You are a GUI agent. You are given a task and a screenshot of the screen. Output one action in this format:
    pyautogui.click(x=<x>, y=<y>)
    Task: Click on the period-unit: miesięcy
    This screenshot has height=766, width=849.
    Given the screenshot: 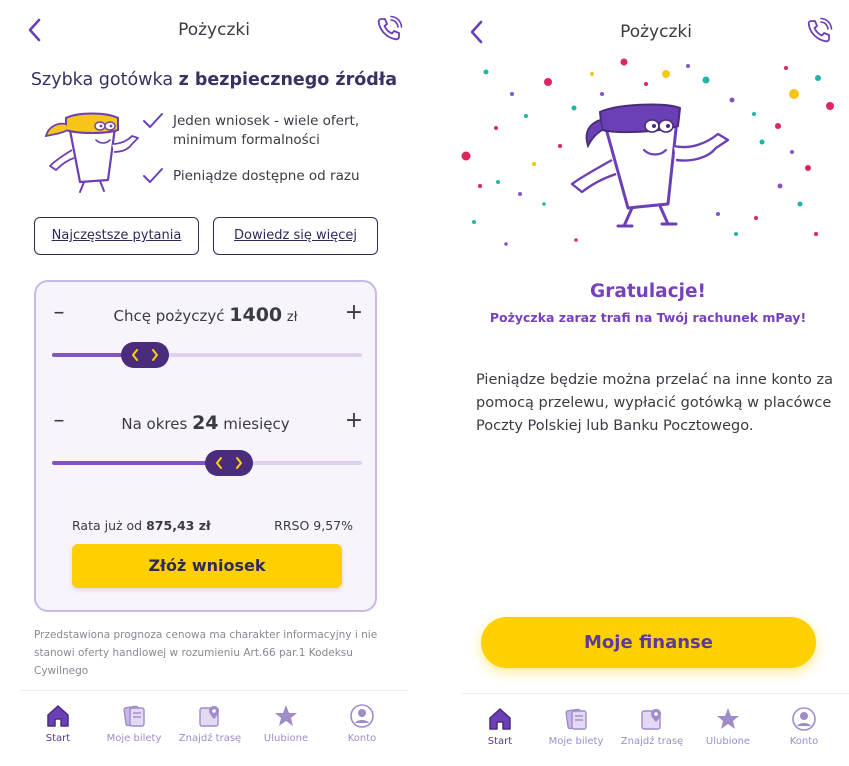 What is the action you would take?
    pyautogui.click(x=256, y=424)
    